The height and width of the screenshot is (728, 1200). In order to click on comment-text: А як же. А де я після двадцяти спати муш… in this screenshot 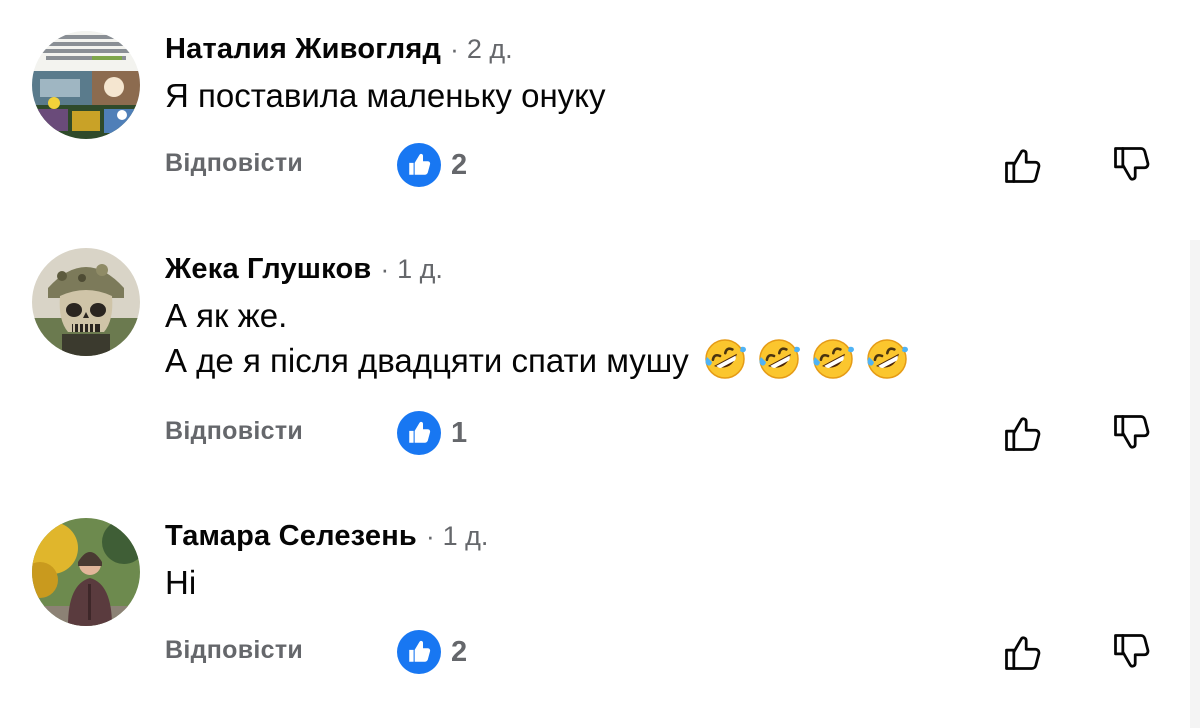, I will do `click(537, 339)`.